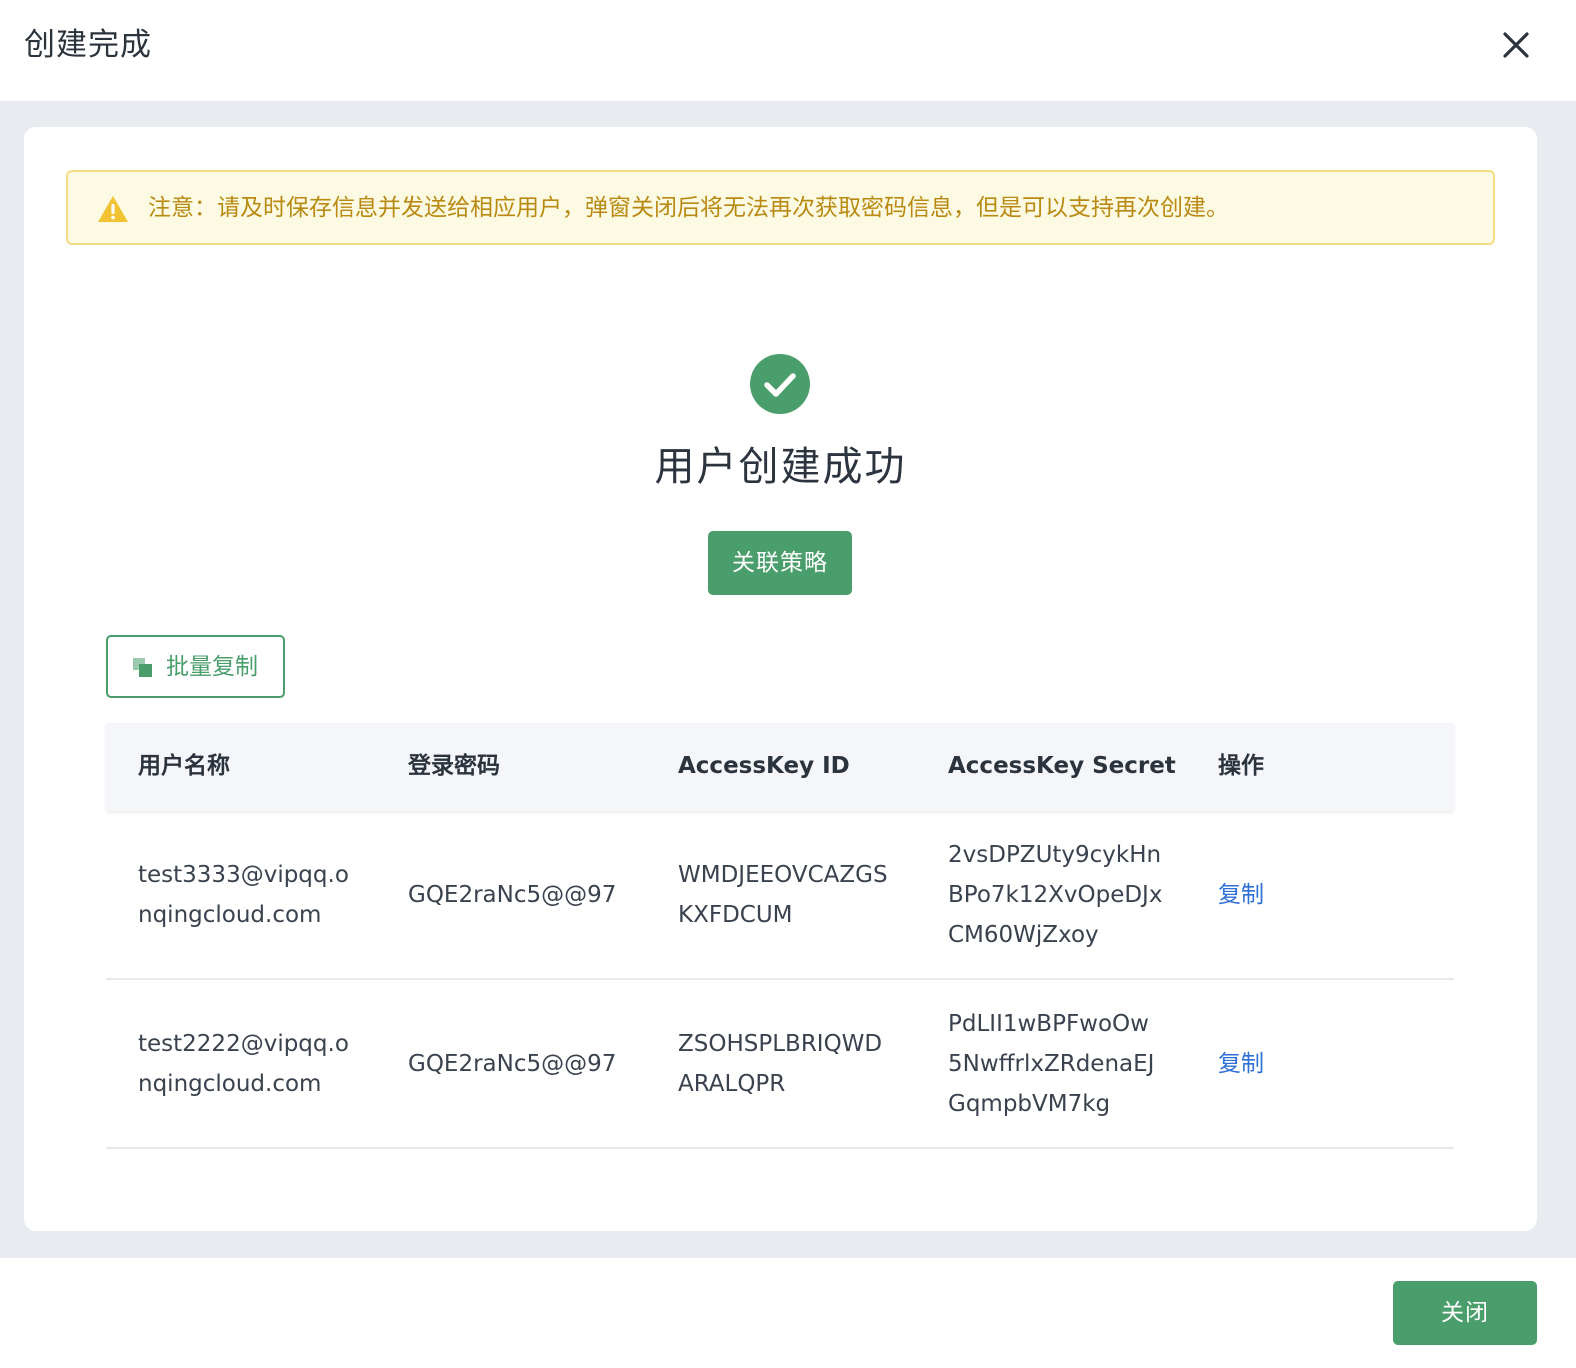 The width and height of the screenshot is (1576, 1368). I want to click on dialog-title: 创建完成, so click(88, 45).